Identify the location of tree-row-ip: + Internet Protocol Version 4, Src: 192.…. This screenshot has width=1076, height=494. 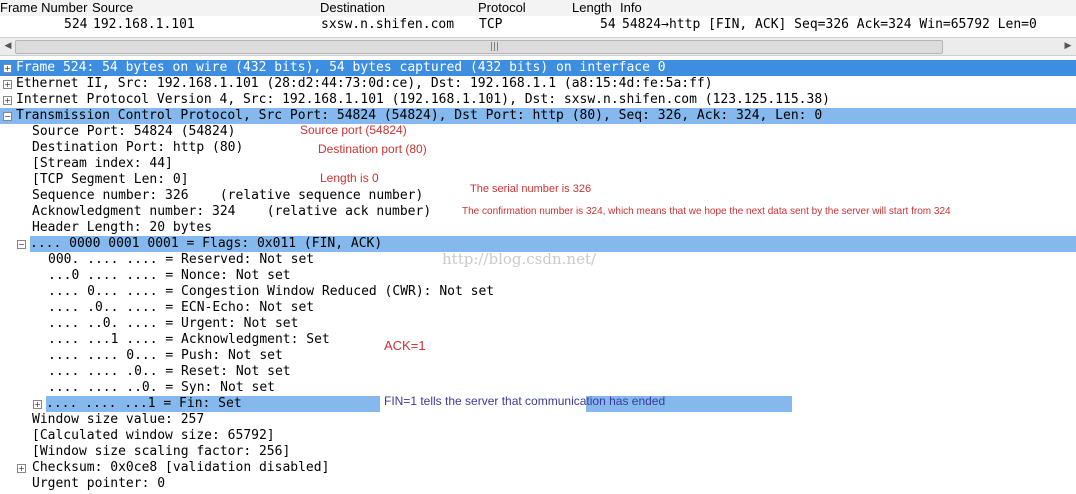
(538, 100).